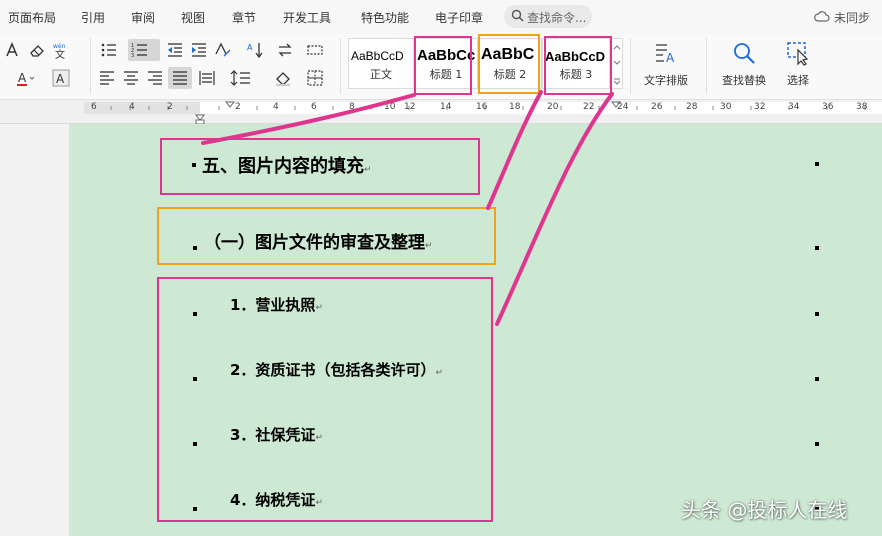  I want to click on ruler-label: 28, so click(692, 107).